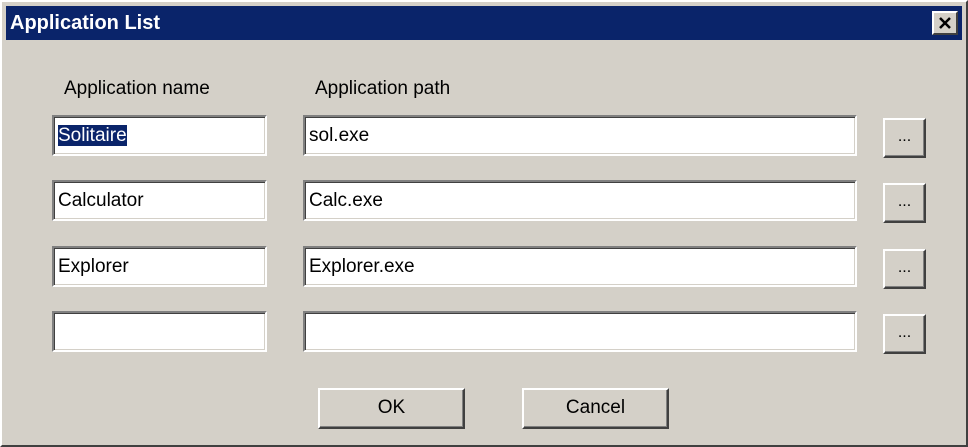  What do you see at coordinates (391, 408) in the screenshot?
I see `ok-button: OK` at bounding box center [391, 408].